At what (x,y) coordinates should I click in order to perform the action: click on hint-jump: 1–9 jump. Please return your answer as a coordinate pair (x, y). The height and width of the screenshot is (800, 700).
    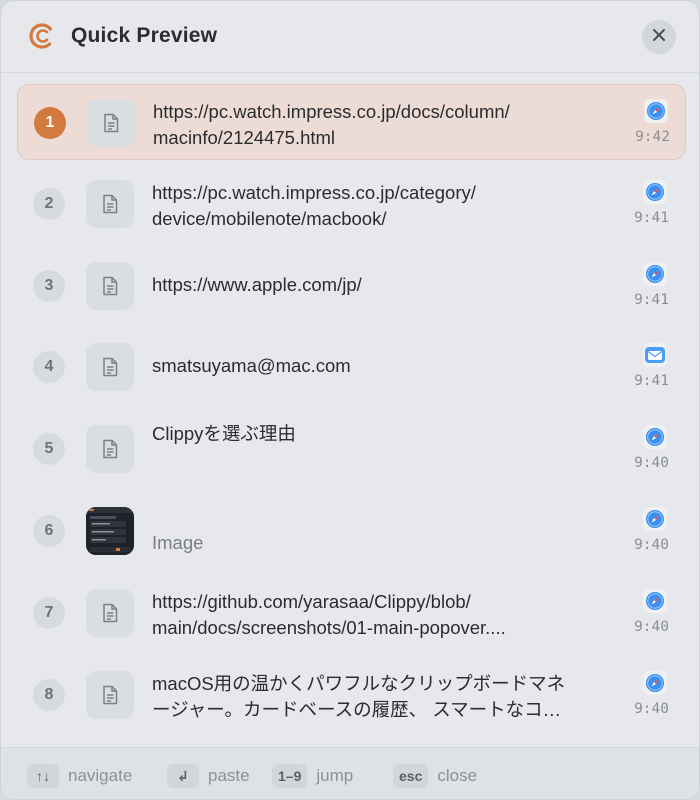
    Looking at the image, I should click on (312, 776).